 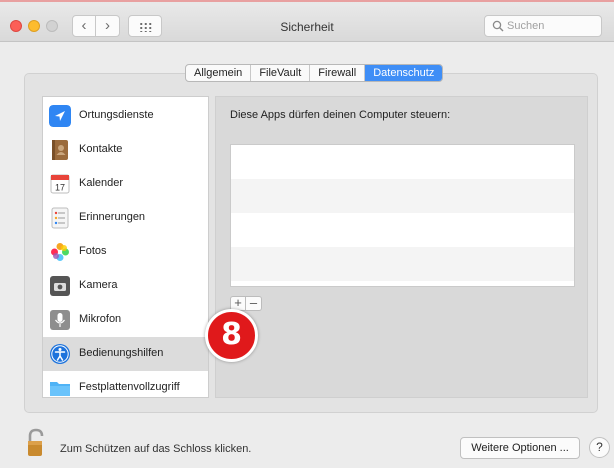 What do you see at coordinates (307, 22) in the screenshot?
I see `title-bar: ‹ › Sicherheit Suchen` at bounding box center [307, 22].